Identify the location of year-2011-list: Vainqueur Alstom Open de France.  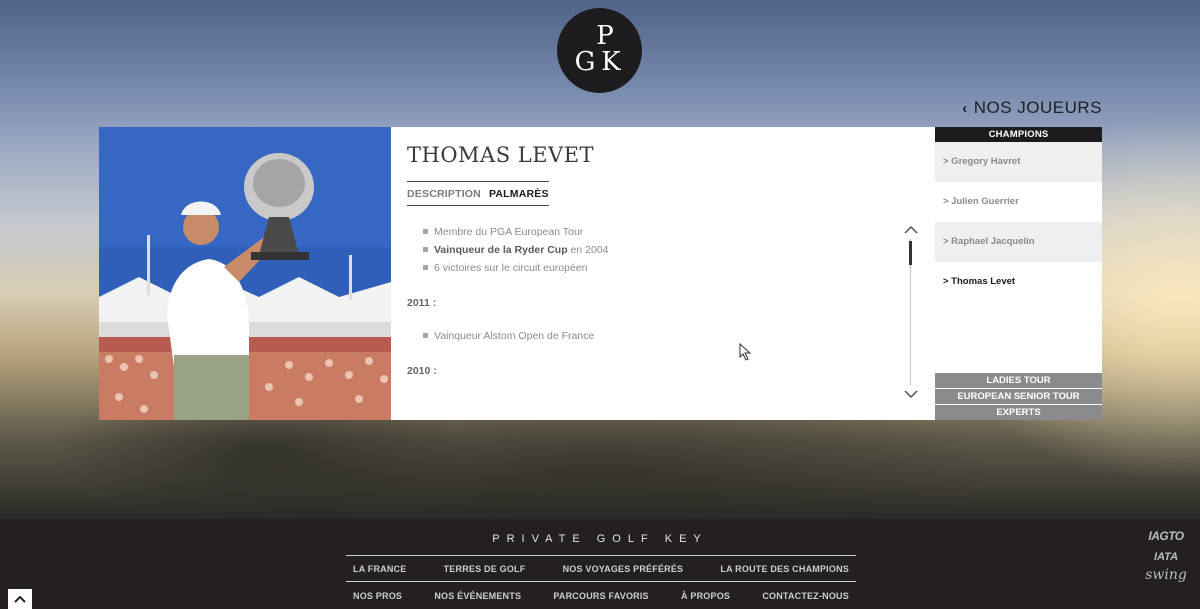
(660, 336).